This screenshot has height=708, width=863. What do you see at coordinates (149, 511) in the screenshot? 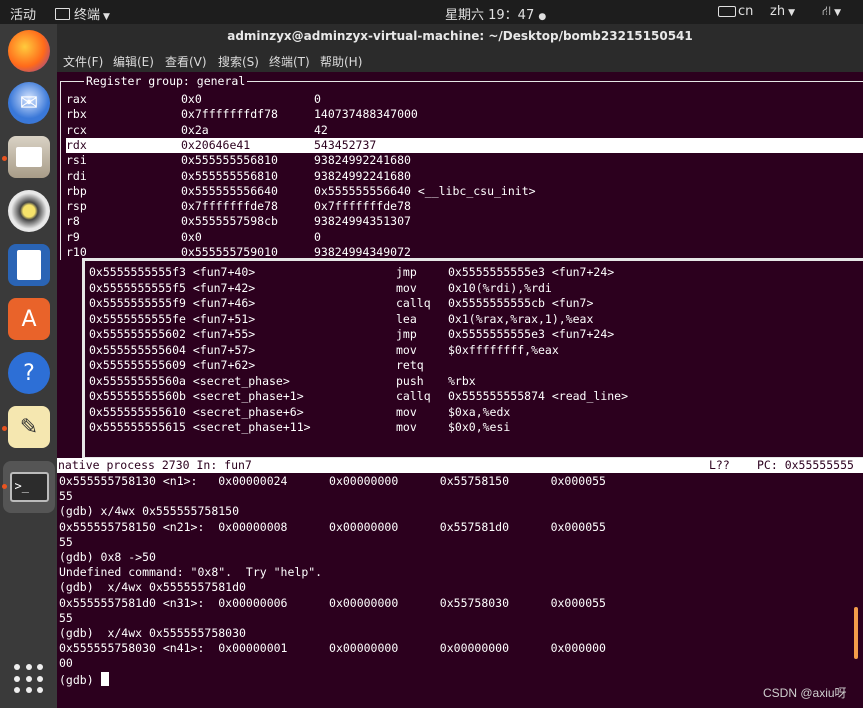
I see `console-line: (gdb) x/4wx 0x555555758150` at bounding box center [149, 511].